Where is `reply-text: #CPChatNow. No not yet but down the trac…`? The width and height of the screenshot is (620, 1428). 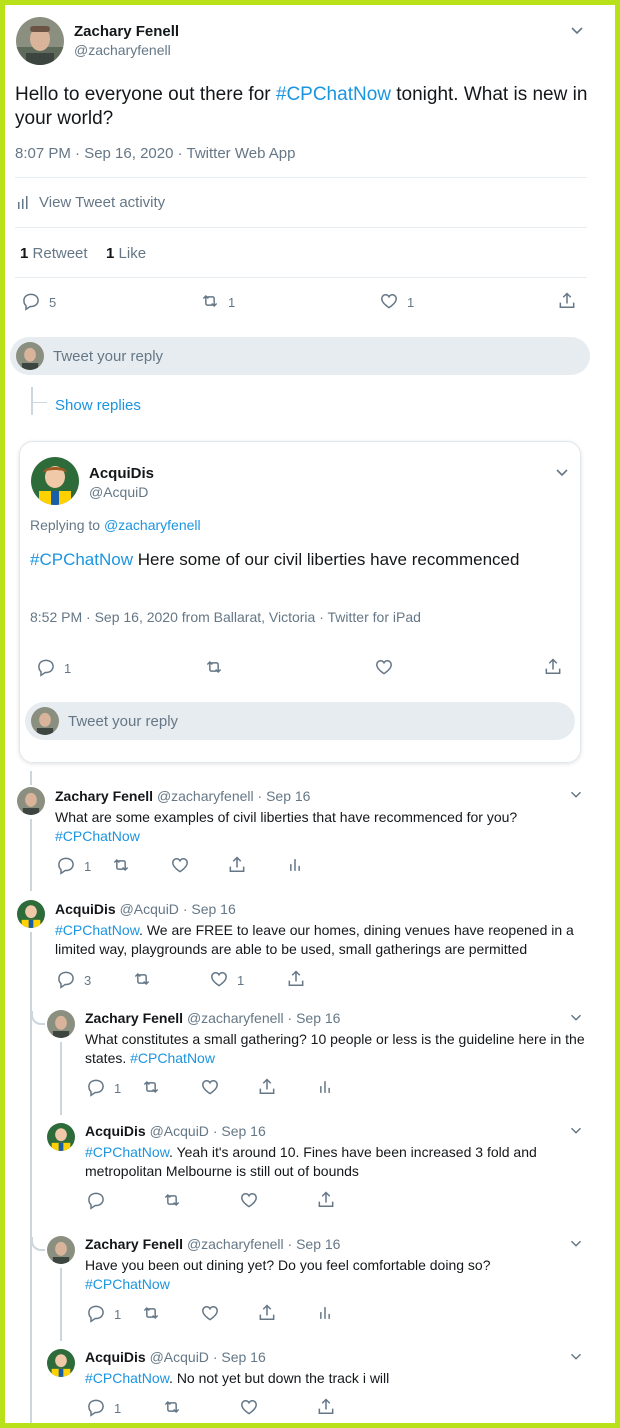 reply-text: #CPChatNow. No not yet but down the trac… is located at coordinates (237, 1378).